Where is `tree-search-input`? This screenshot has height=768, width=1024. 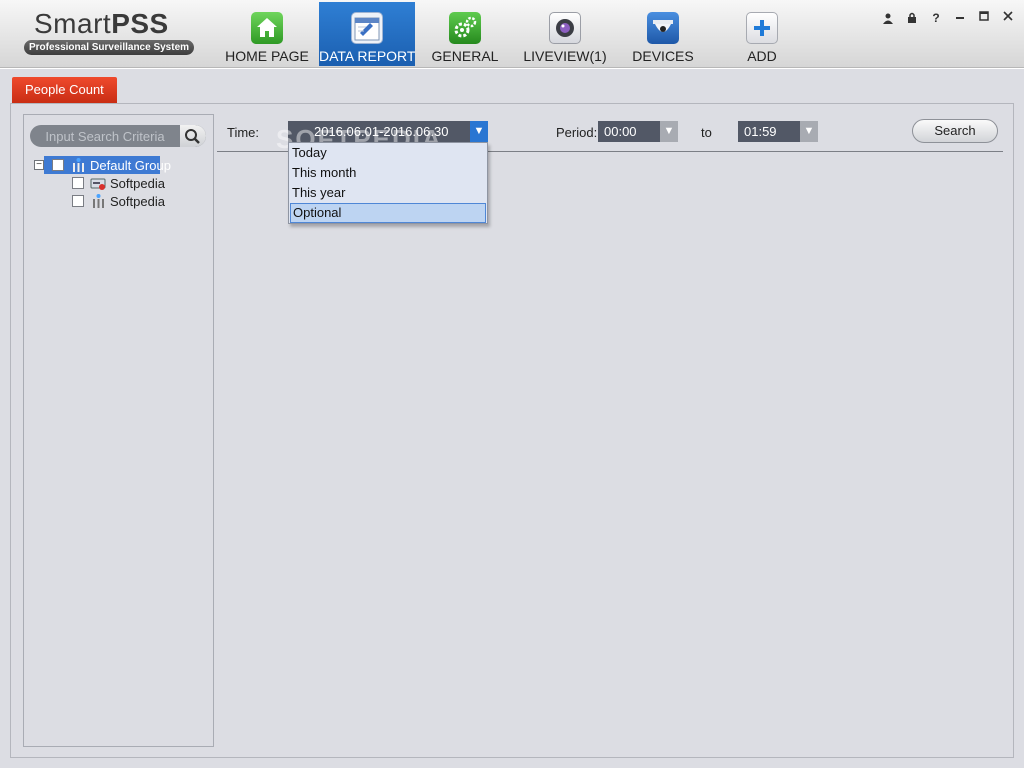 tree-search-input is located at coordinates (105, 136).